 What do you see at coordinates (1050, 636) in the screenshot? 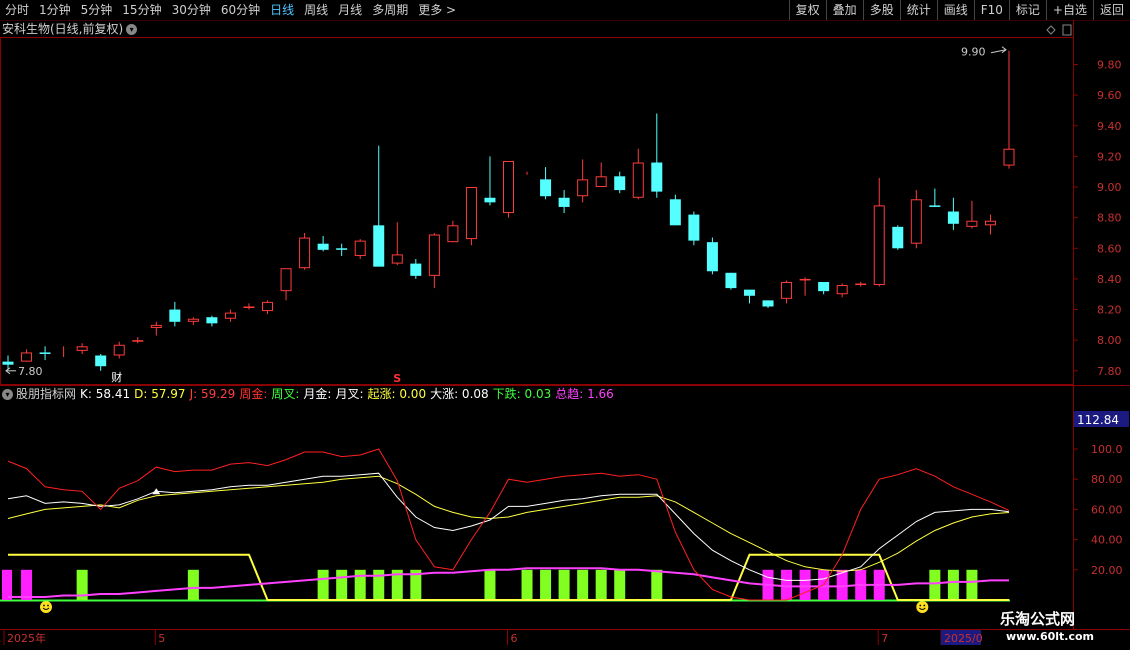
I see `watermark-url: www.60lt.com` at bounding box center [1050, 636].